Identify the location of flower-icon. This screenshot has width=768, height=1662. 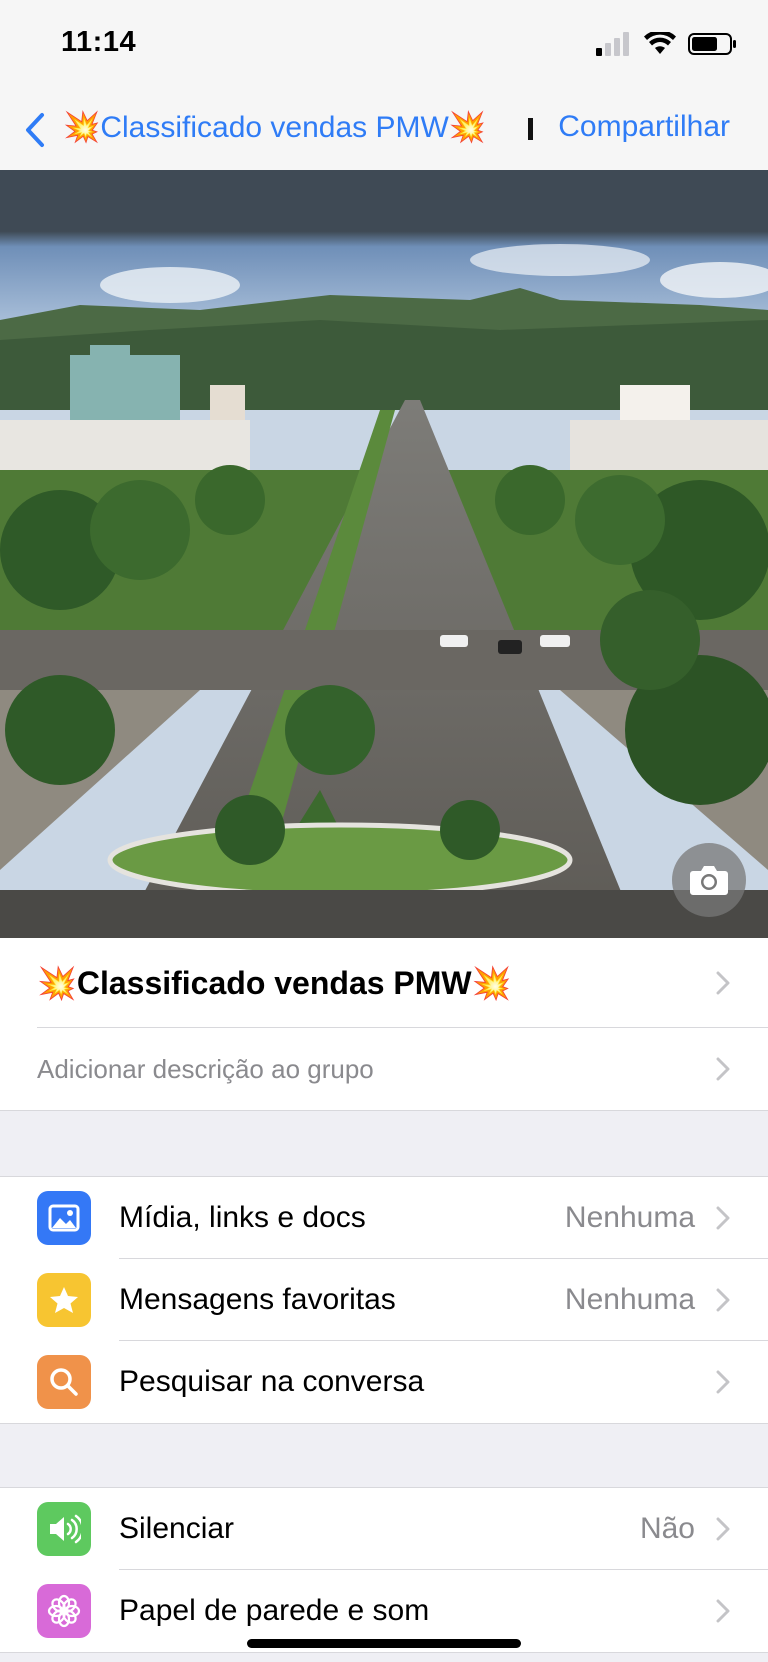
(64, 1611).